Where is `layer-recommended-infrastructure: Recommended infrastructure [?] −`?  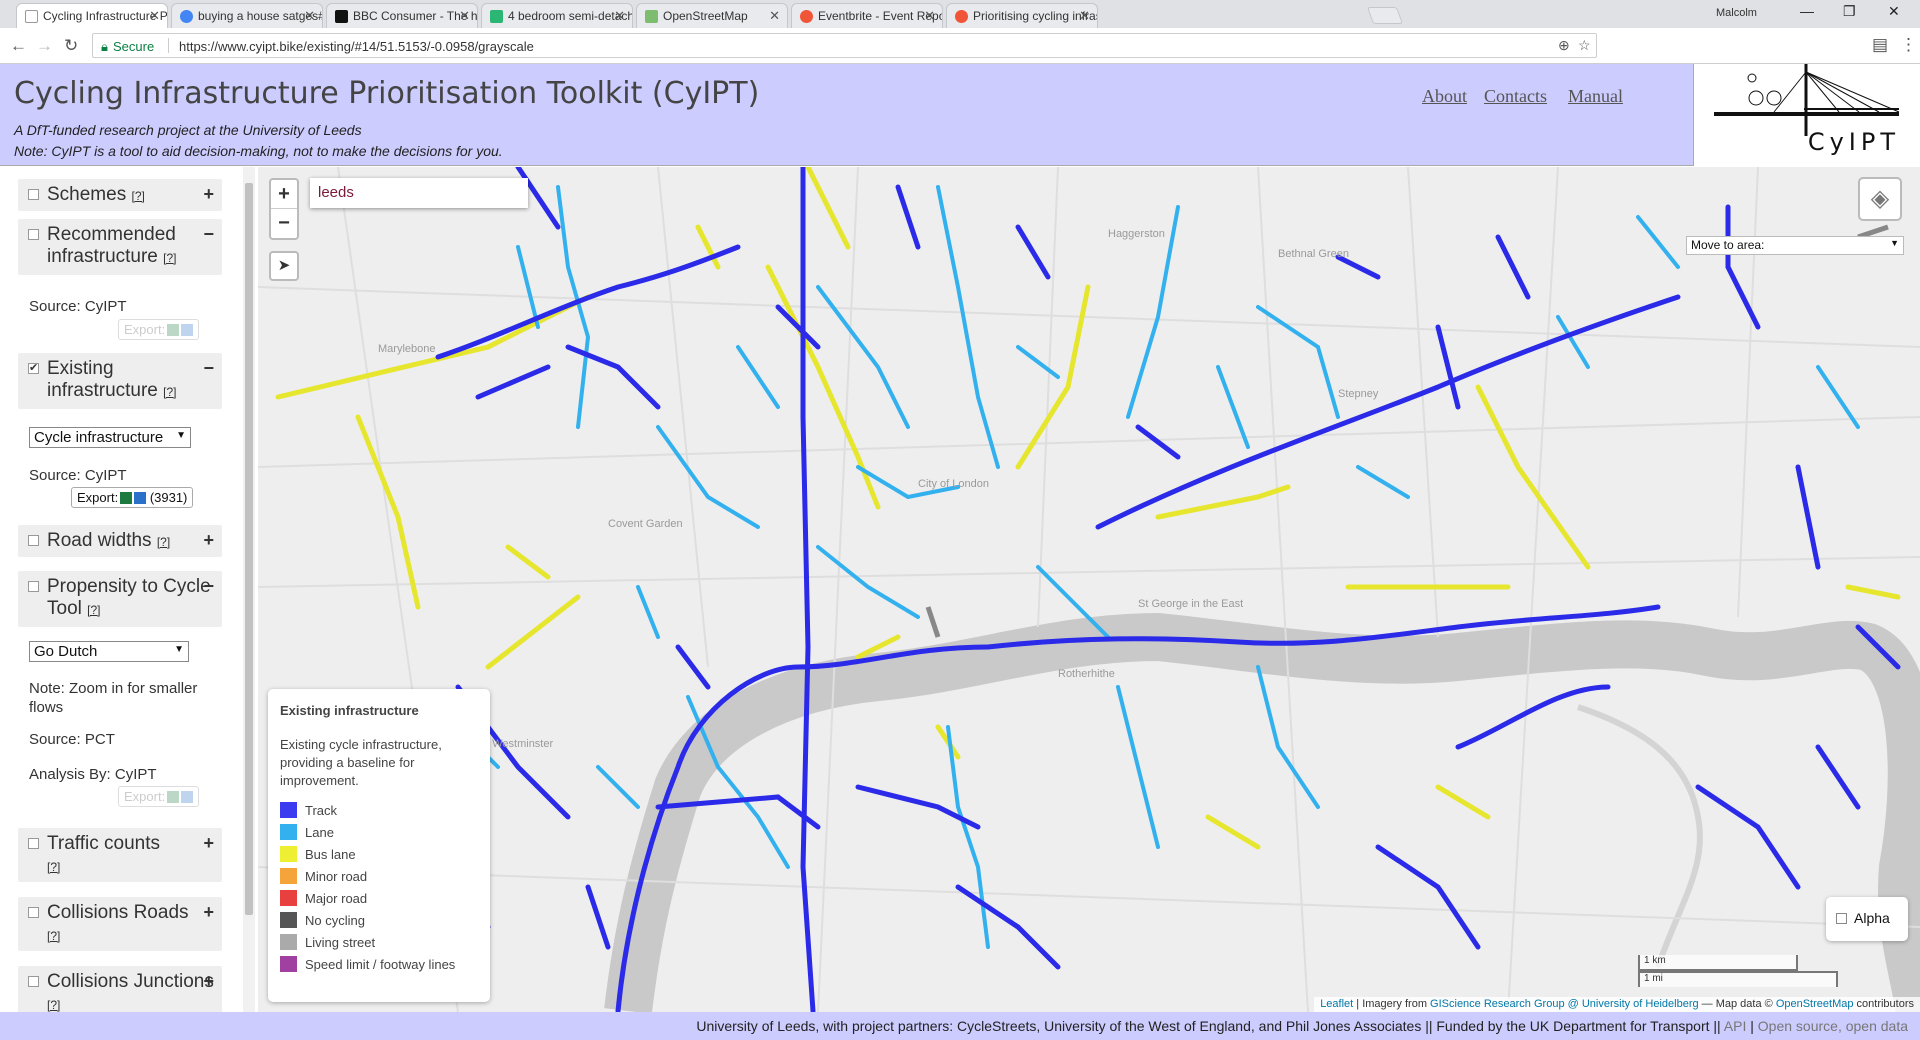 layer-recommended-infrastructure: Recommended infrastructure [?] − is located at coordinates (120, 247).